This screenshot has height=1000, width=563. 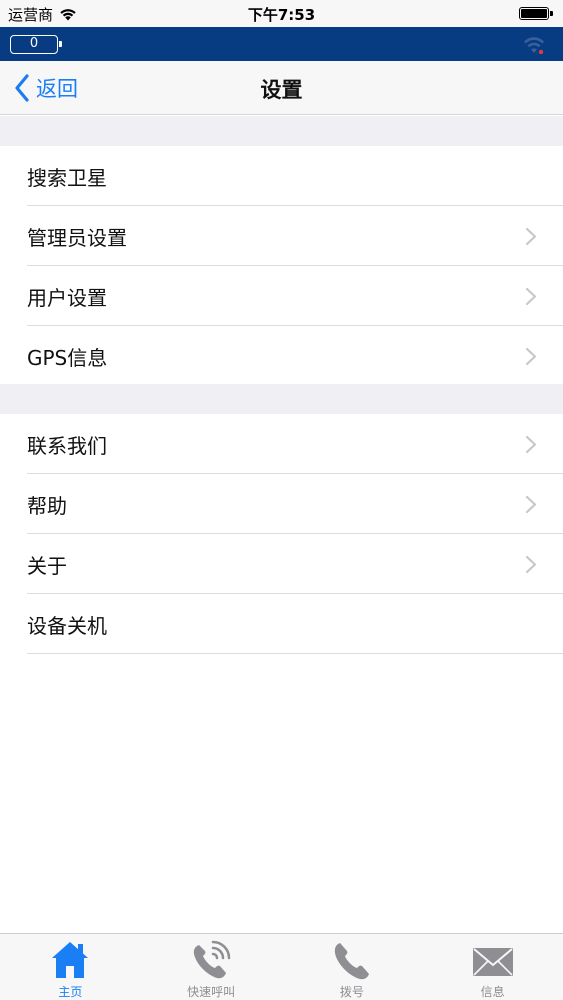 What do you see at coordinates (295, 564) in the screenshot?
I see `settings-item-about: 关于` at bounding box center [295, 564].